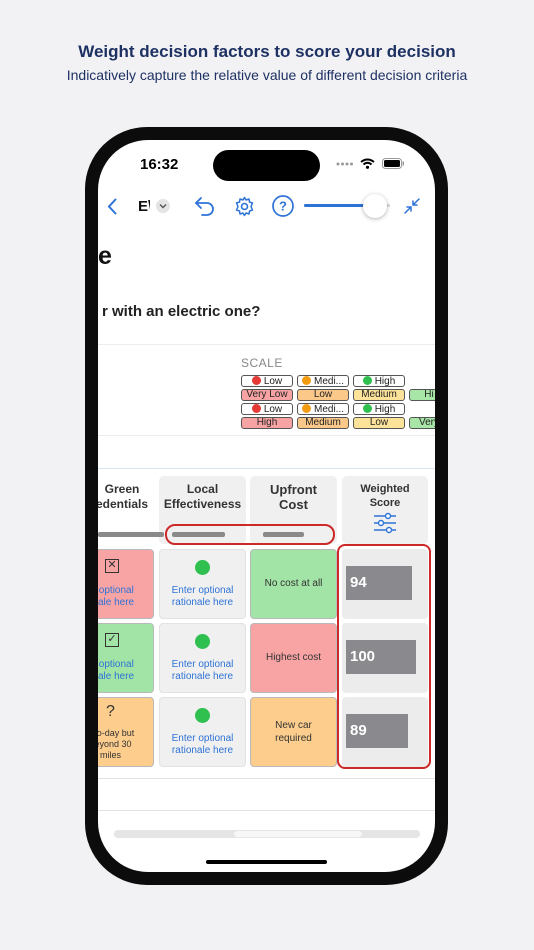 Image resolution: width=534 pixels, height=950 pixels. I want to click on slider-thumb, so click(375, 206).